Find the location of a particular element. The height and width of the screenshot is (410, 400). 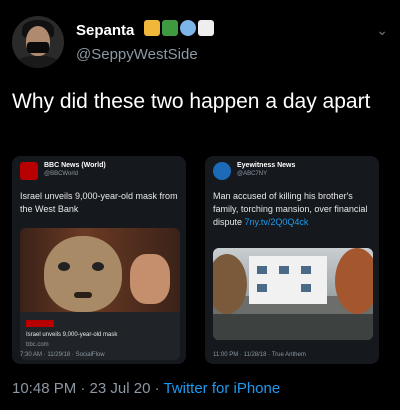

embedded-tweet-link: 7ny.tv/2Q0Q4ck is located at coordinates (277, 222).